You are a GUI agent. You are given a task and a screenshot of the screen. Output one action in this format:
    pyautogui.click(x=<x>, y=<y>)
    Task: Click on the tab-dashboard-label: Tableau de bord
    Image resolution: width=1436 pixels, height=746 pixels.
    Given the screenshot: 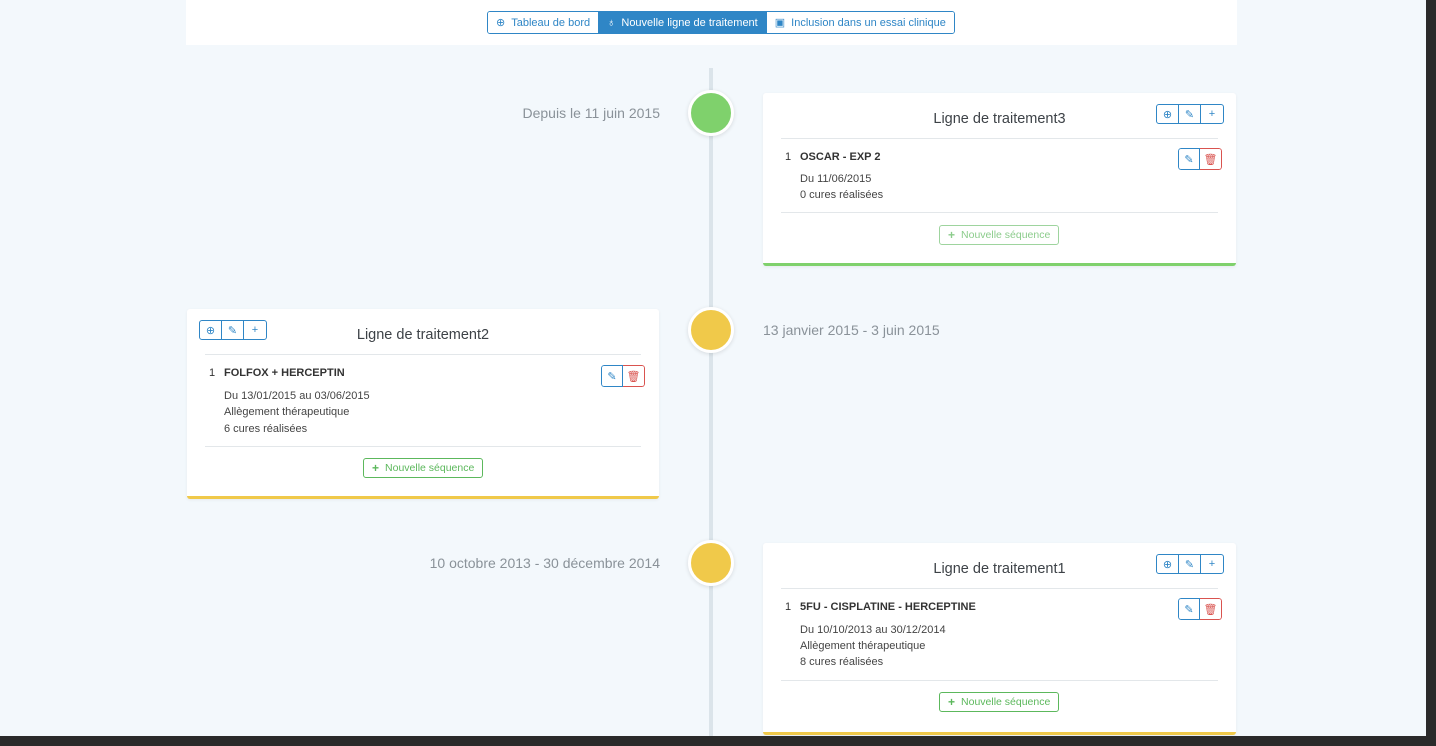 What is the action you would take?
    pyautogui.click(x=551, y=22)
    